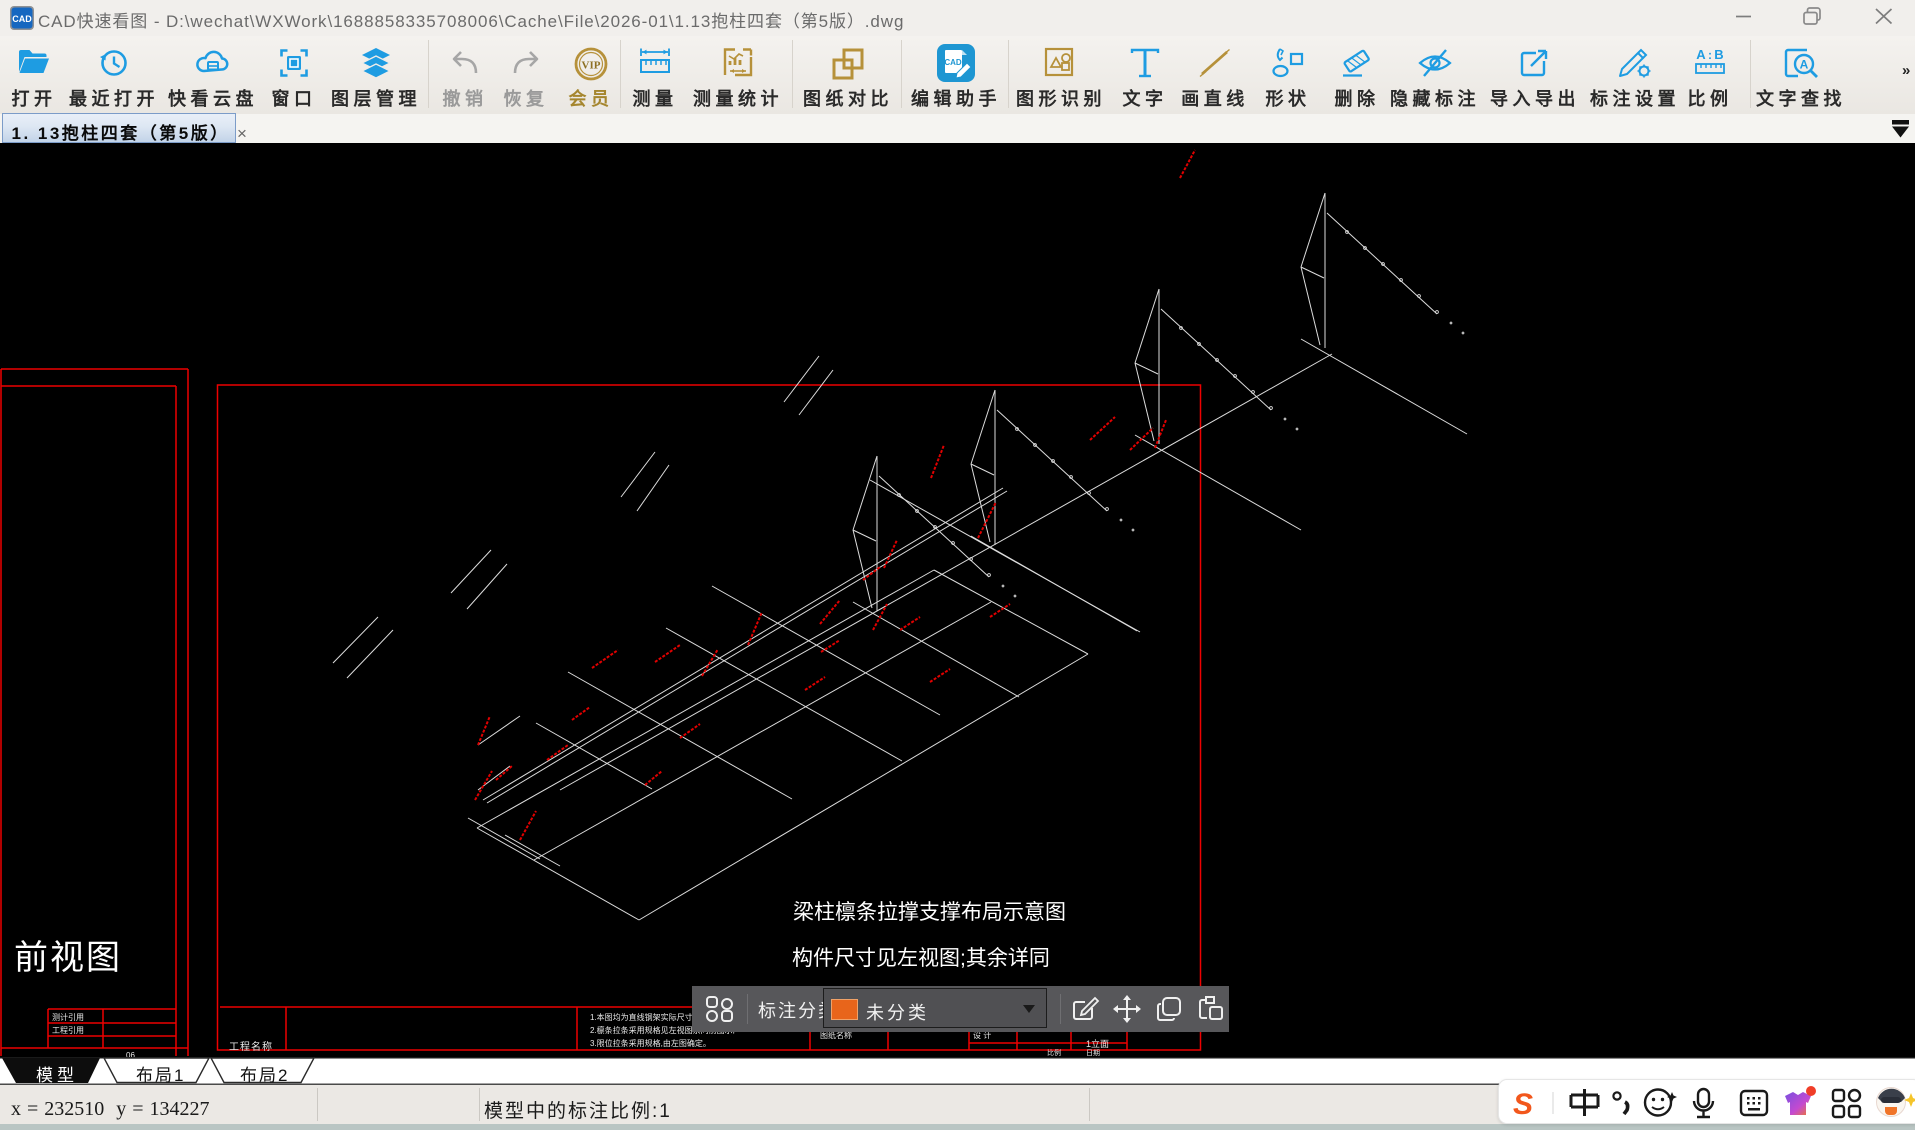 This screenshot has width=1915, height=1130. Describe the element at coordinates (1718, 54) in the screenshot. I see `svg-text: B` at that location.